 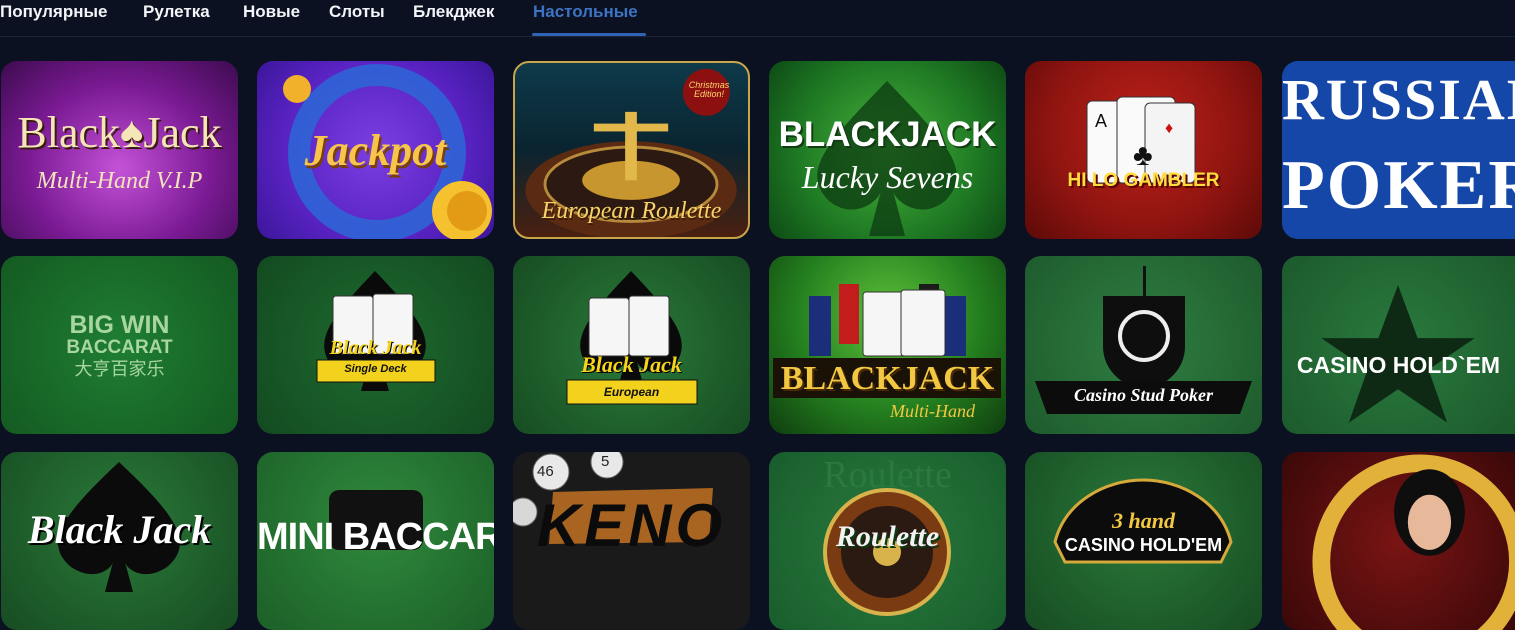 I want to click on game-subtitle: Lucky Sevens, so click(x=887, y=177).